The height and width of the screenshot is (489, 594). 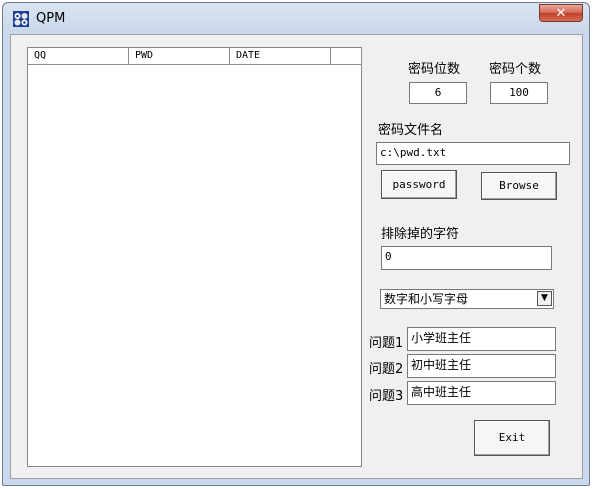 I want to click on list-header: QQ PWD DATE, so click(x=195, y=56).